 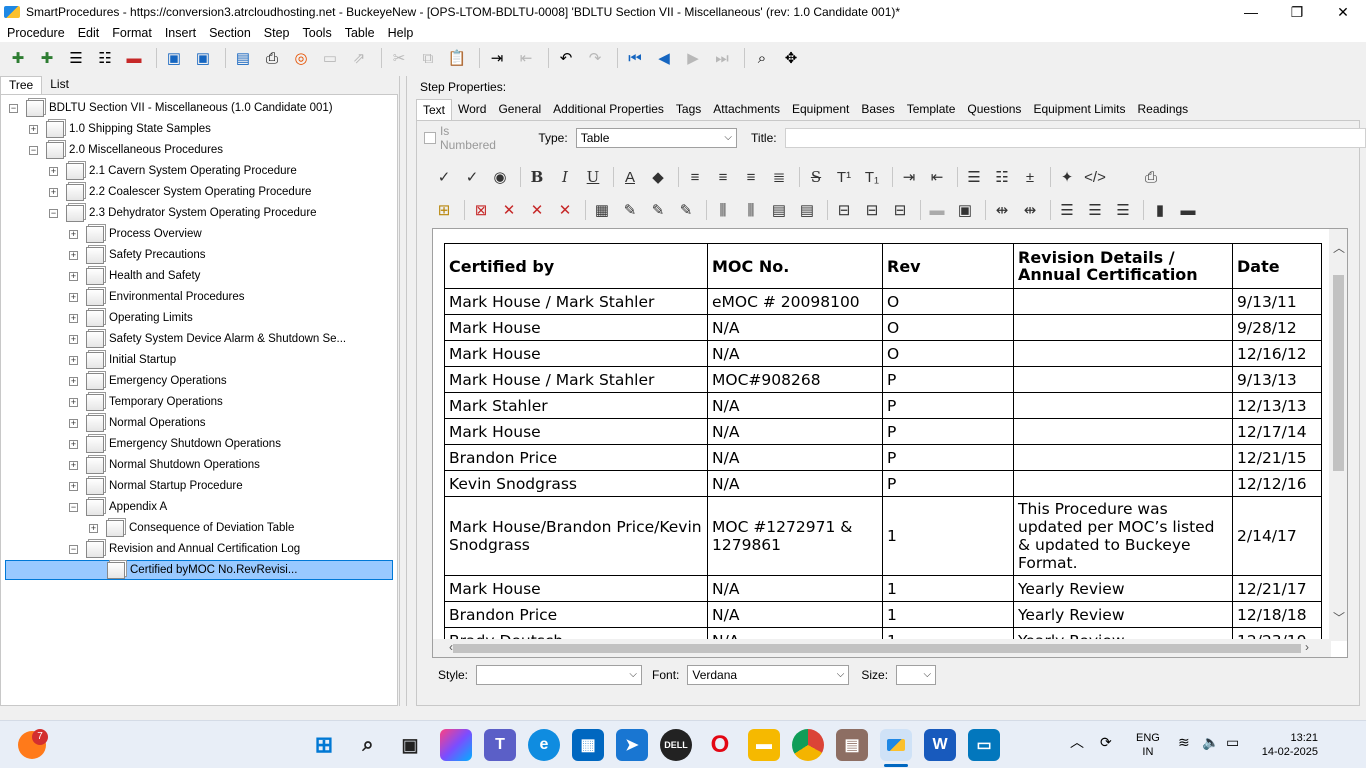 I want to click on header-certified-by: Certified by, so click(x=576, y=266).